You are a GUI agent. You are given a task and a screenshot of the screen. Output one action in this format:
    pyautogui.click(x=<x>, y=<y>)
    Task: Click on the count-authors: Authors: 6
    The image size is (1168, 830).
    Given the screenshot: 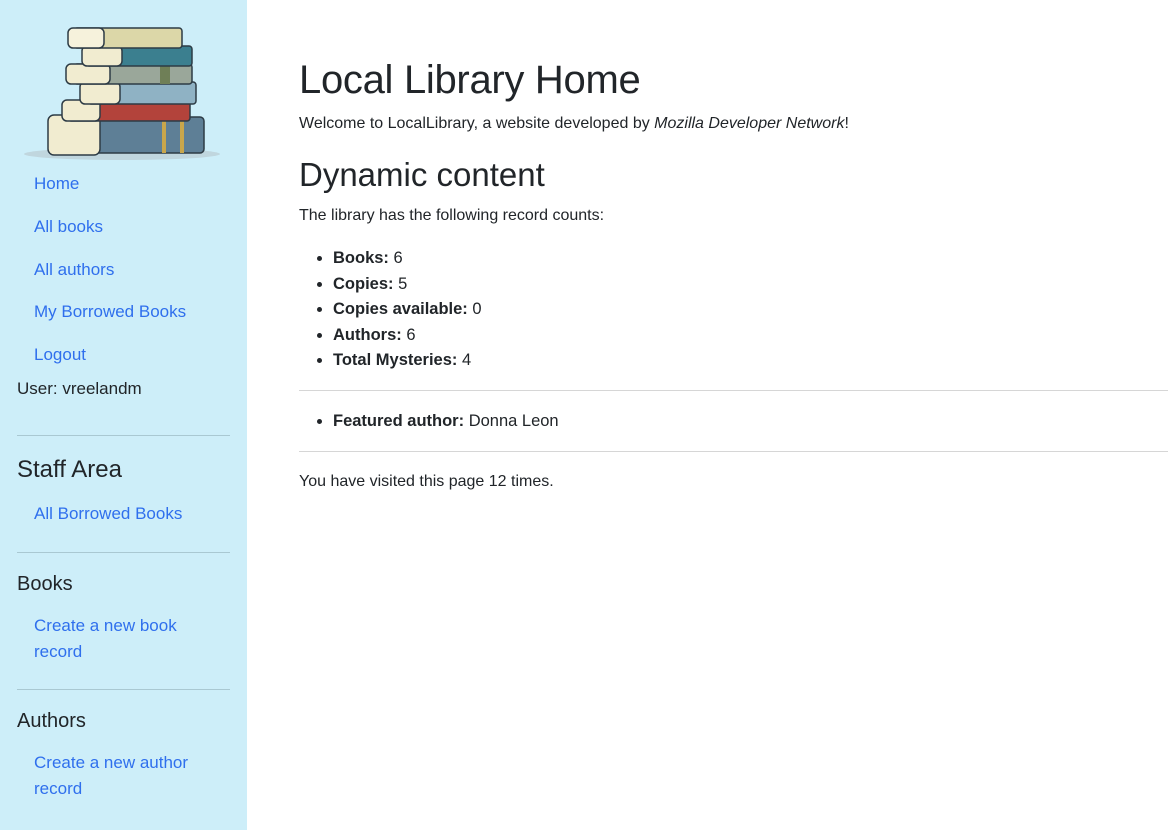 What is the action you would take?
    pyautogui.click(x=407, y=336)
    